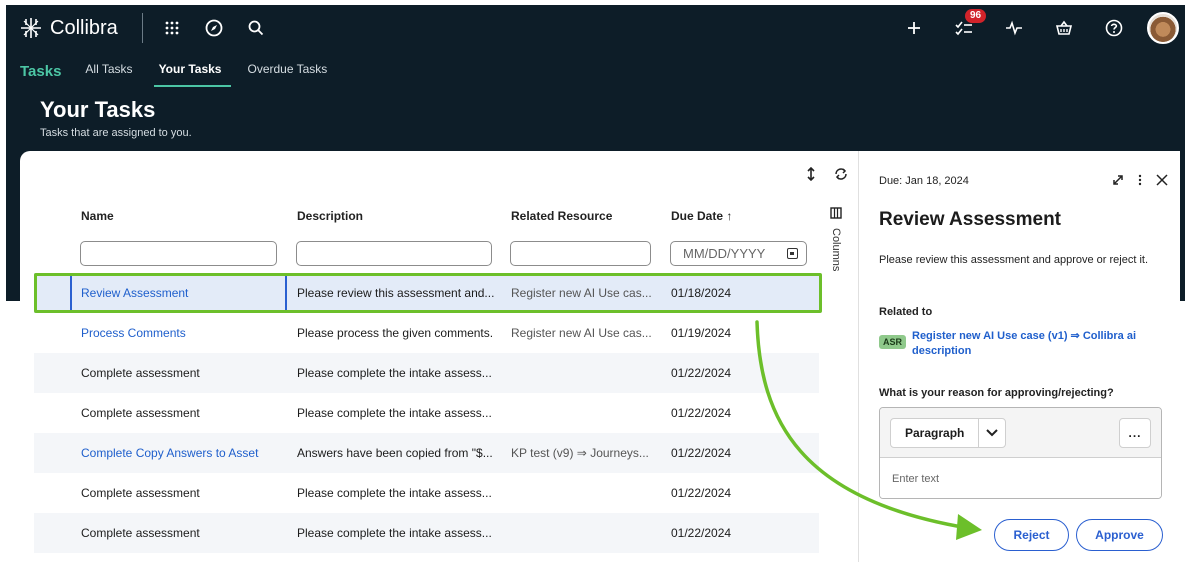 This screenshot has height=562, width=1190. Describe the element at coordinates (893, 342) in the screenshot. I see `asset-type-badge: ASR` at that location.